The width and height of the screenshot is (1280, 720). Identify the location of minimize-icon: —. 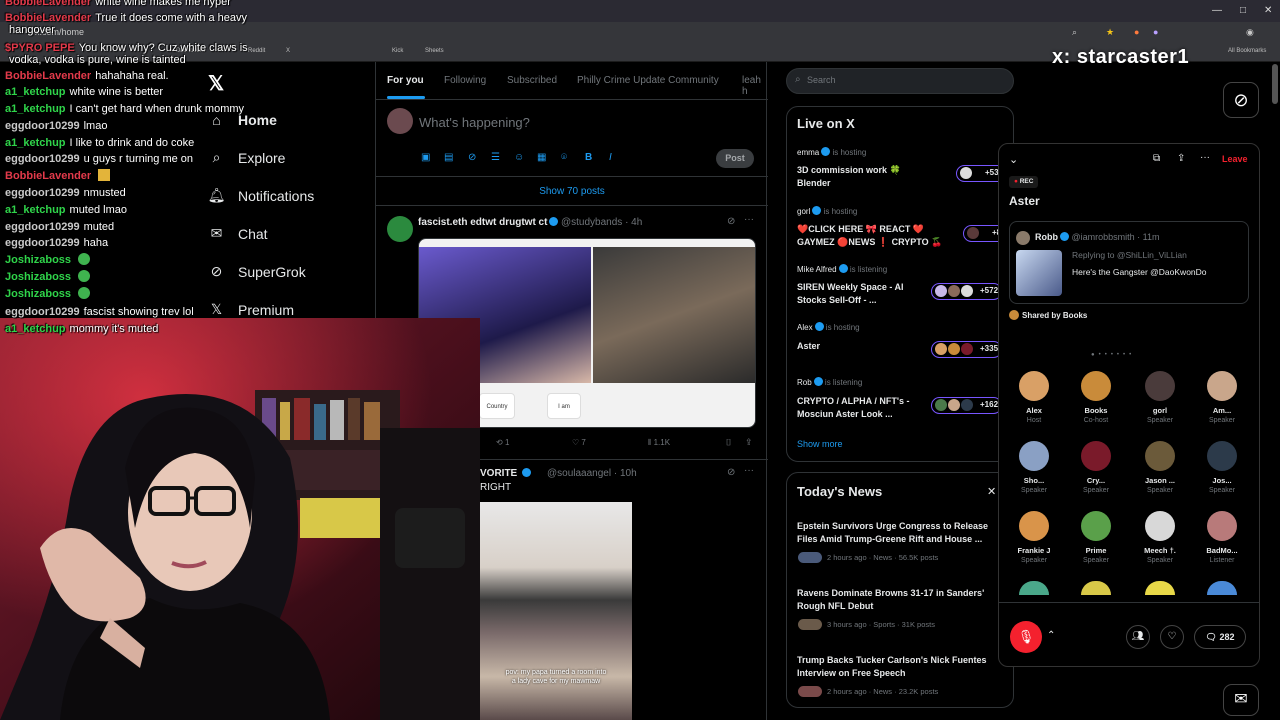
(1217, 10).